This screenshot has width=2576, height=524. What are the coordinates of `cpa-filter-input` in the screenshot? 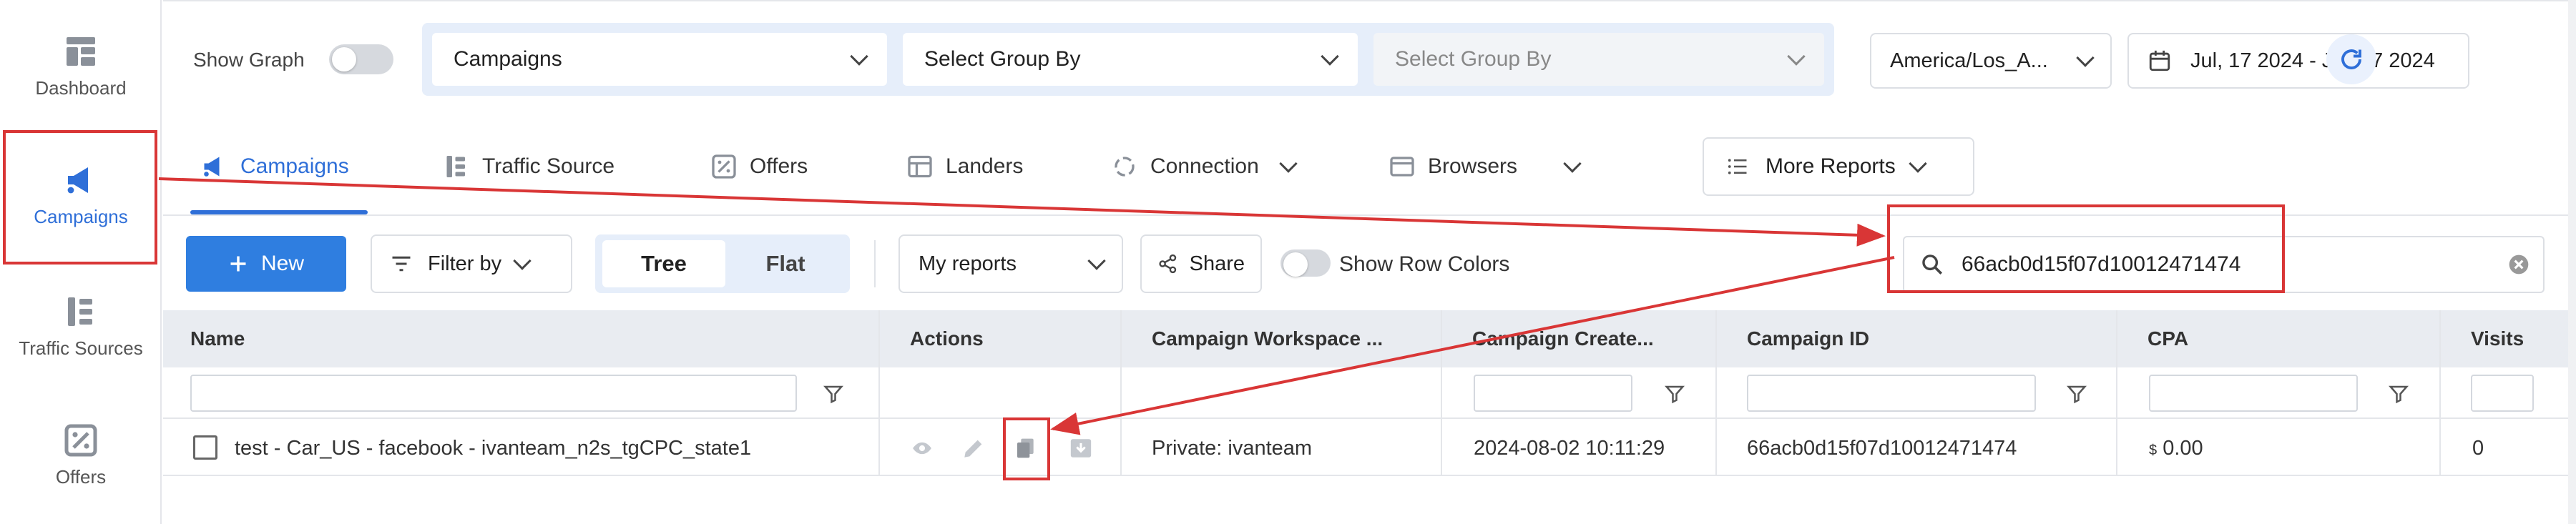 It's located at (2253, 393).